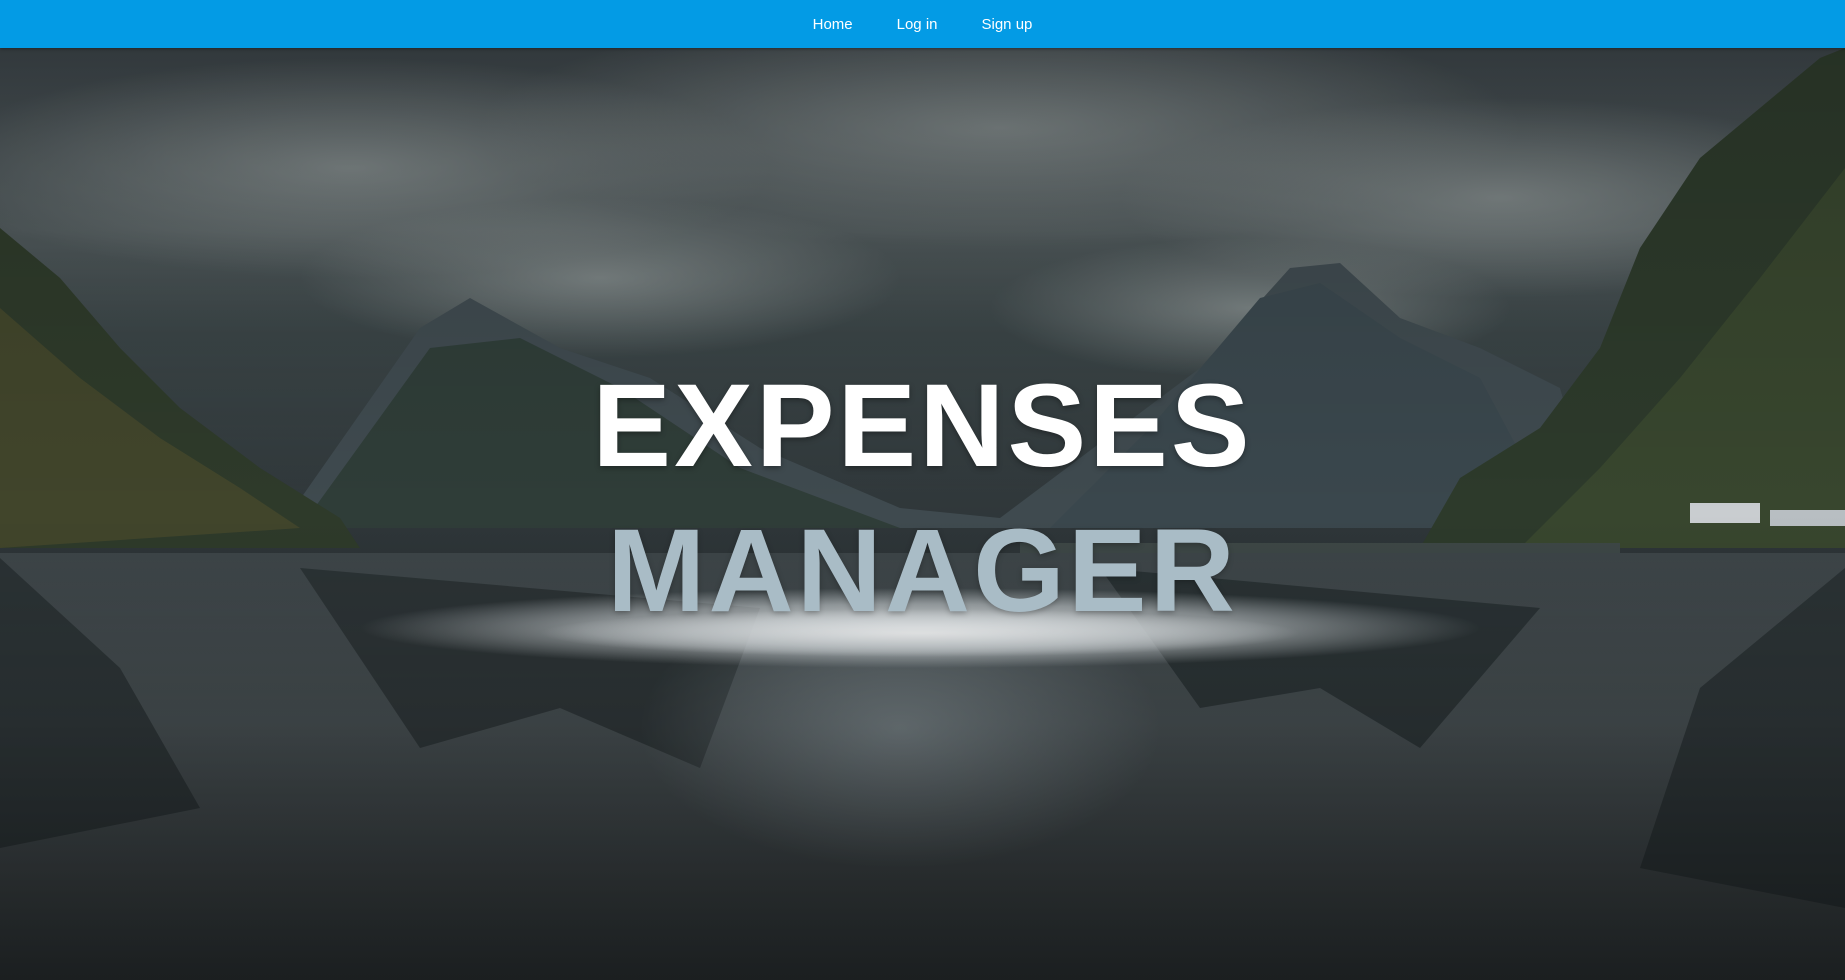 Image resolution: width=1845 pixels, height=980 pixels. What do you see at coordinates (917, 24) in the screenshot?
I see `nav-login-link: Log in` at bounding box center [917, 24].